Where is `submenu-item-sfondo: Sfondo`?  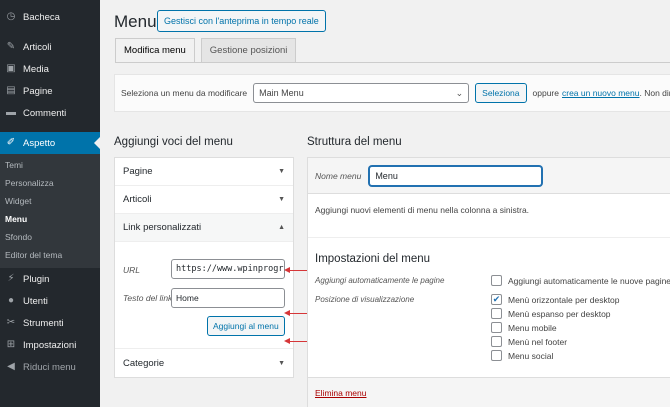 submenu-item-sfondo: Sfondo is located at coordinates (50, 237).